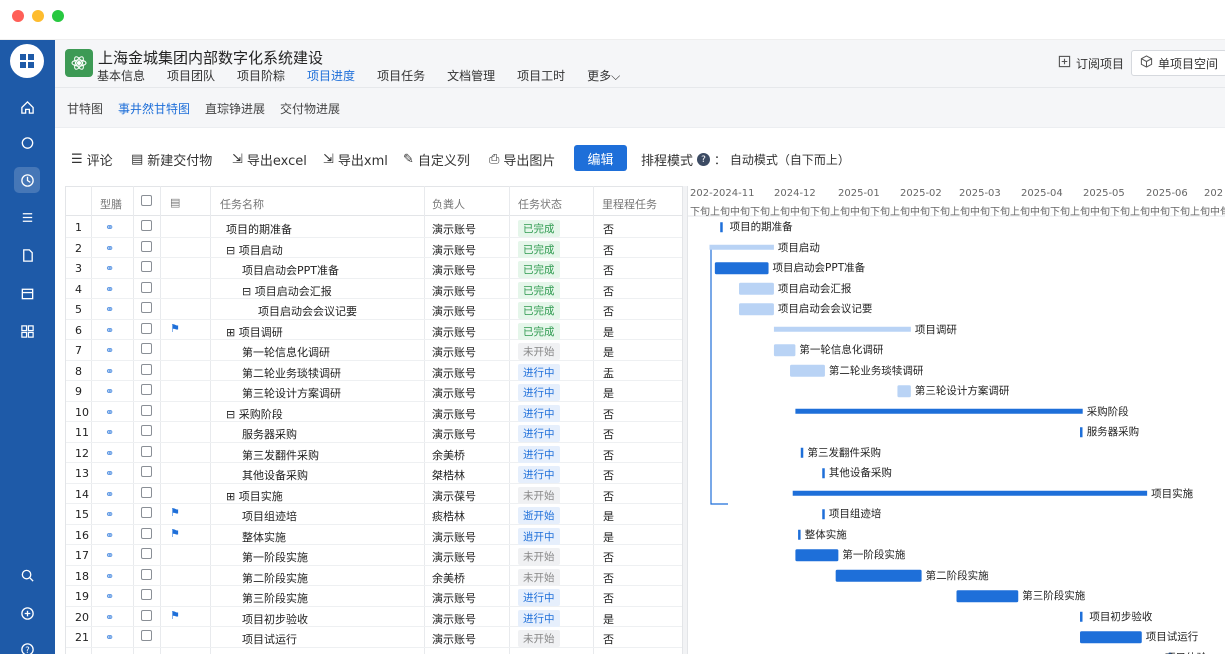  Describe the element at coordinates (92, 159) in the screenshot. I see `comment-button: ☰ 评论` at that location.